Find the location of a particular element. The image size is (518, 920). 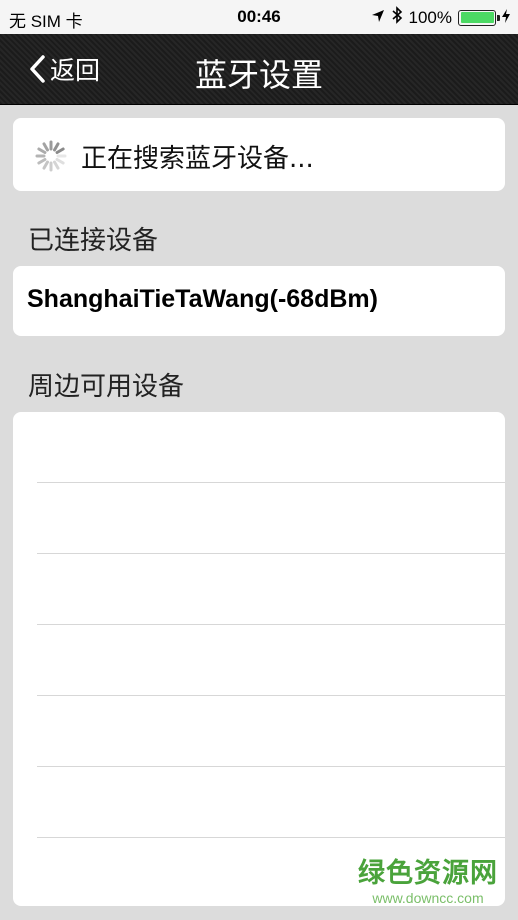

navigation-bar: 返回 蓝牙设置 is located at coordinates (259, 69).